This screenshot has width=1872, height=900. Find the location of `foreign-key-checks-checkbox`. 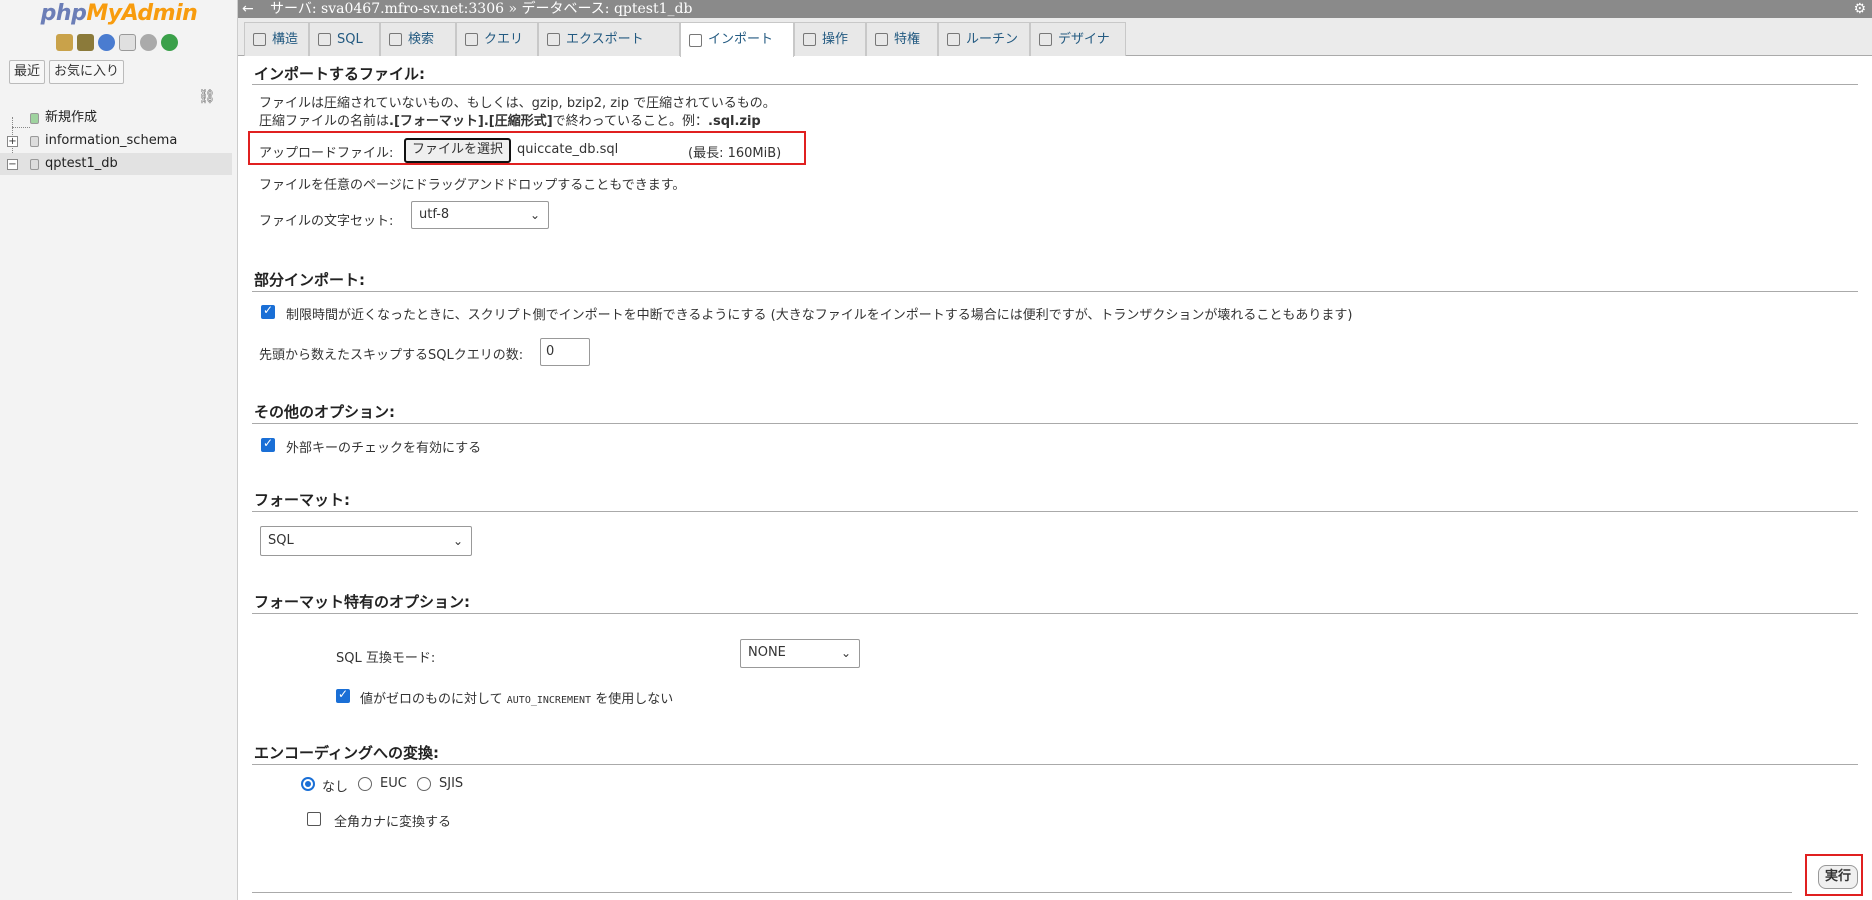

foreign-key-checks-checkbox is located at coordinates (268, 444).